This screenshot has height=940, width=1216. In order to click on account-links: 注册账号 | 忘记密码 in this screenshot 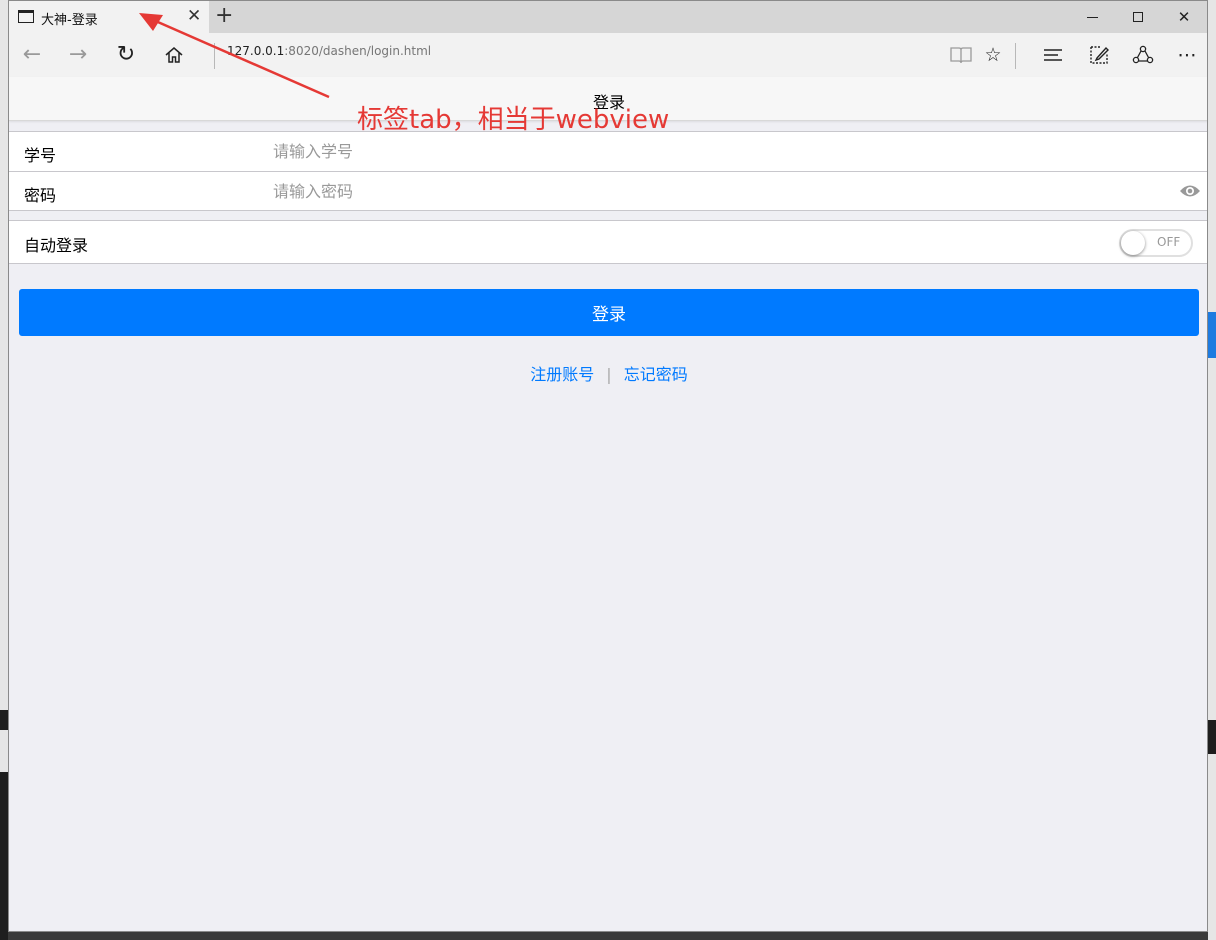, I will do `click(608, 373)`.